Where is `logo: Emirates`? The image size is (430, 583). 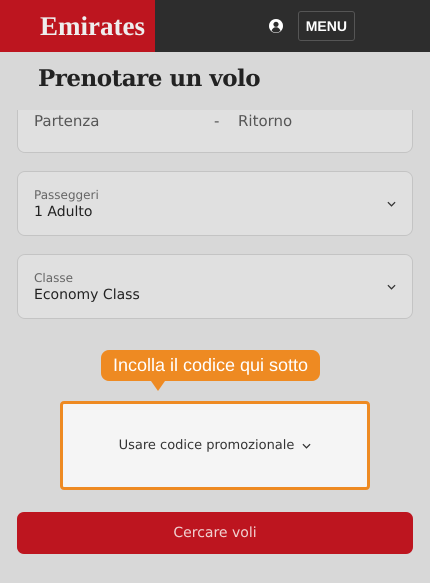
logo: Emirates is located at coordinates (92, 26).